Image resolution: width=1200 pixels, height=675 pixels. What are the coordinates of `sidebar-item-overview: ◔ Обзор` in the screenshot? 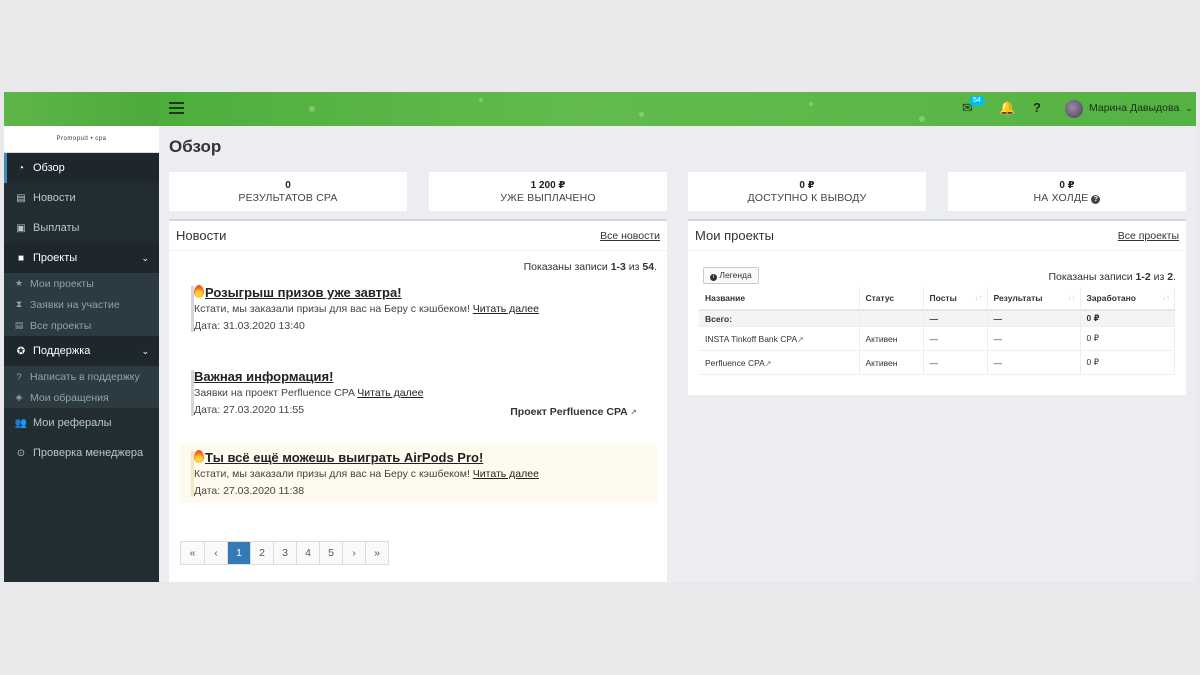 It's located at (81, 168).